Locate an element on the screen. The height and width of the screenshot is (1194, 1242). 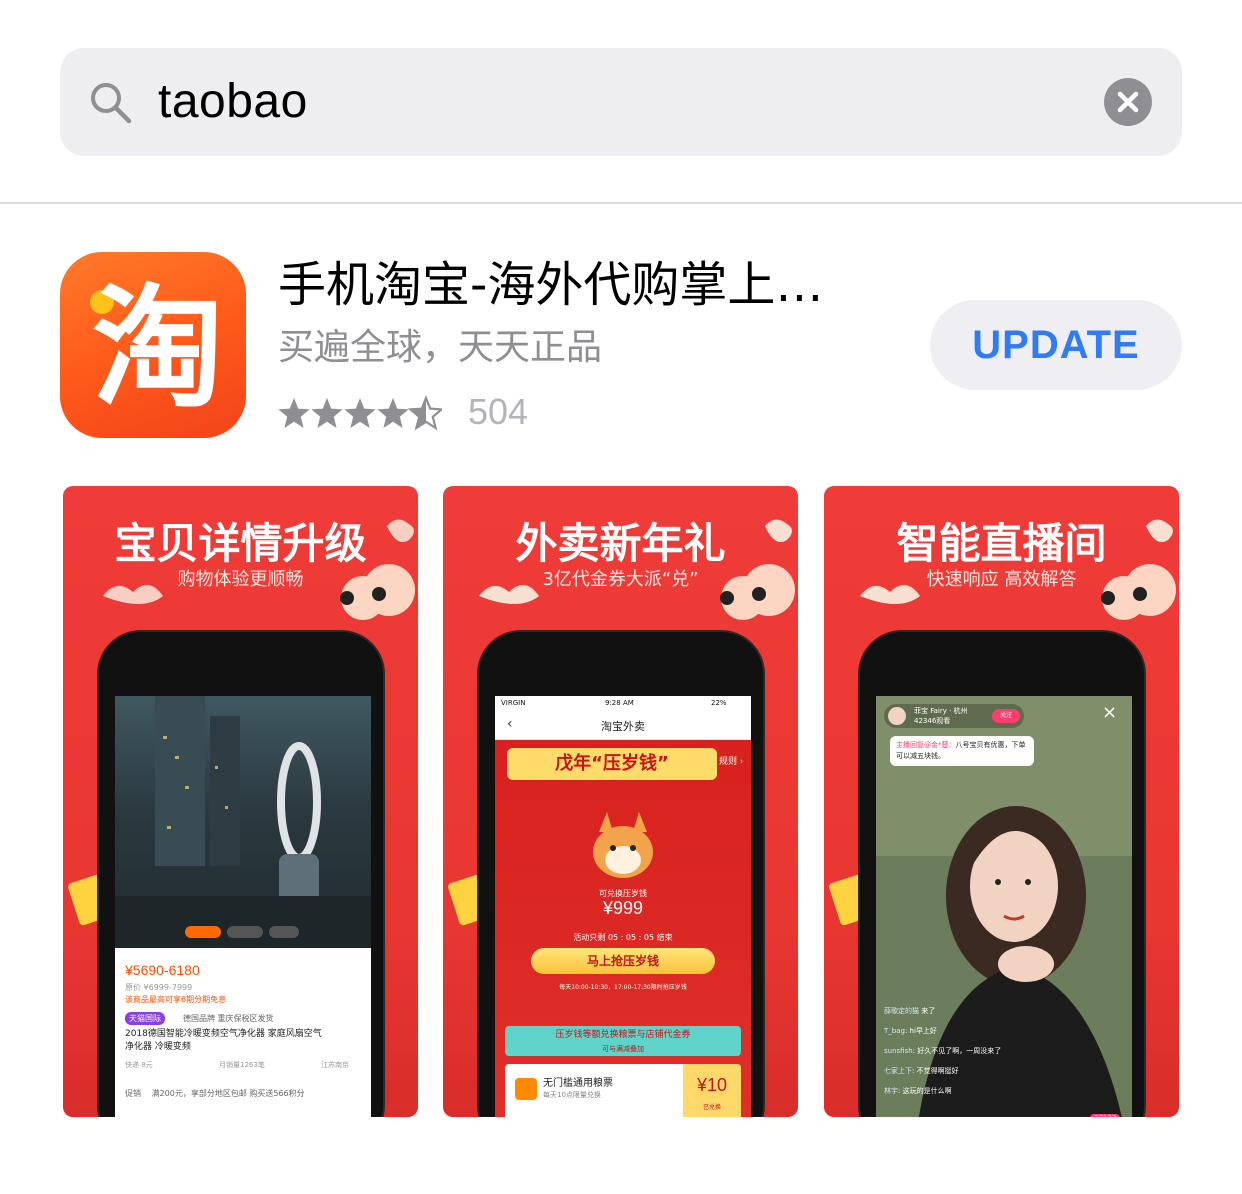
host-views: 42346观看 is located at coordinates (932, 721).